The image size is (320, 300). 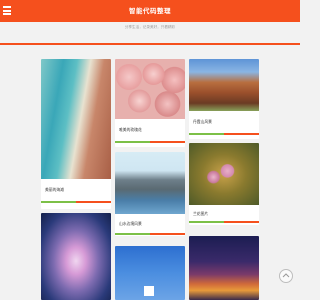 I want to click on arrow-up-icon, so click(x=286, y=275).